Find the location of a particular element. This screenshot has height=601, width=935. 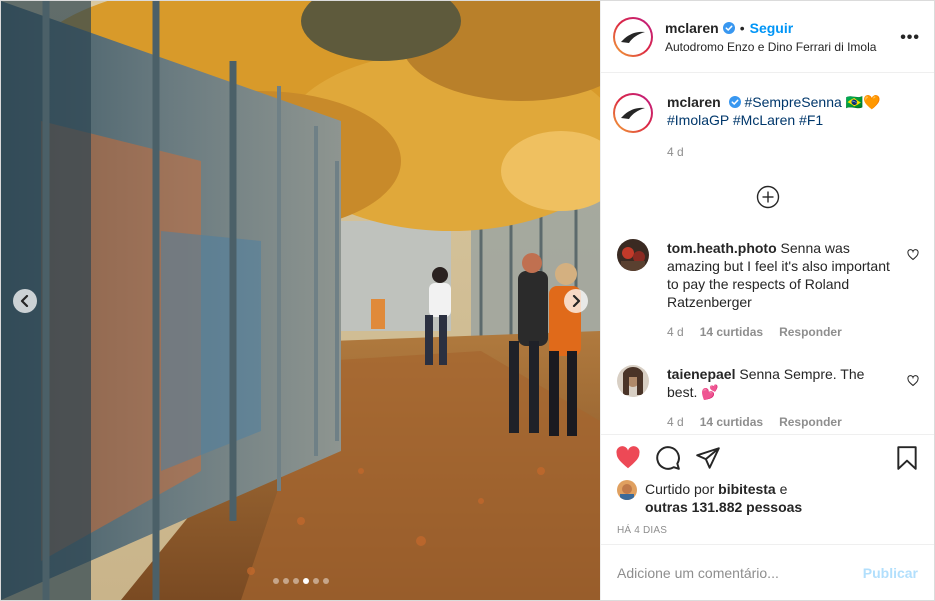

caption-username: mclaren is located at coordinates (694, 102).